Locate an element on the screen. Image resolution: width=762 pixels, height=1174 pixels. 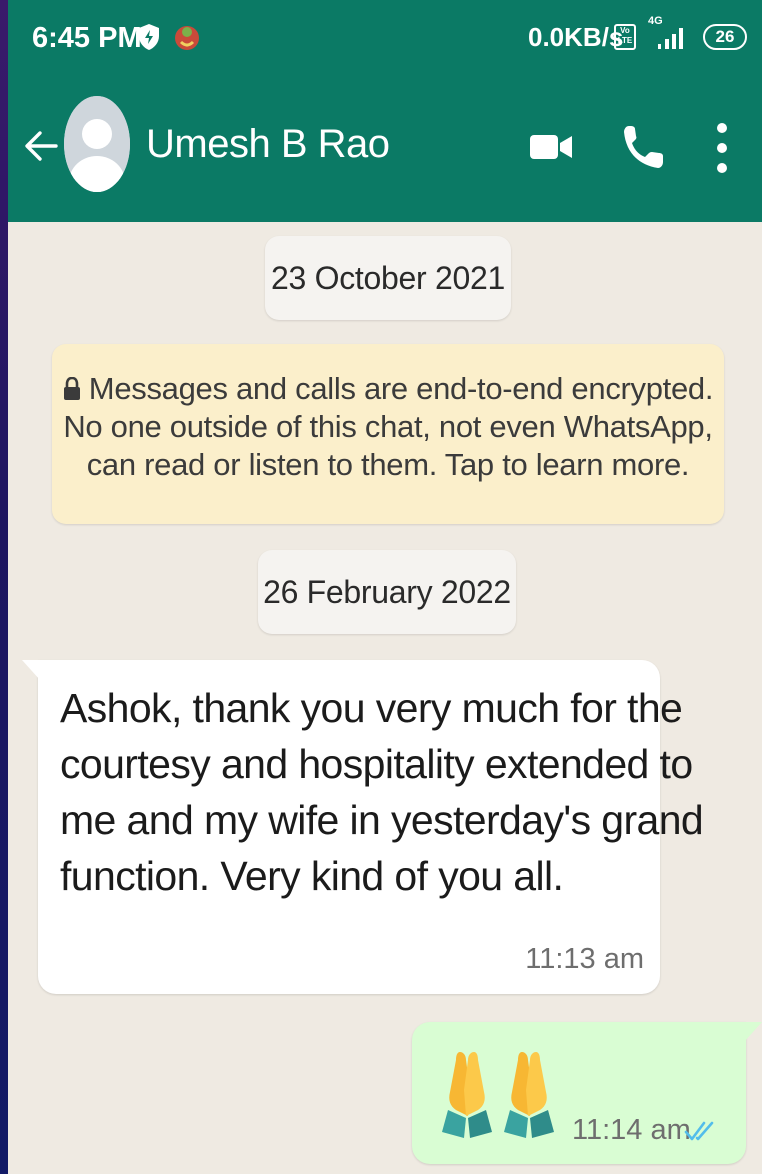
signal-icon is located at coordinates (670, 38).